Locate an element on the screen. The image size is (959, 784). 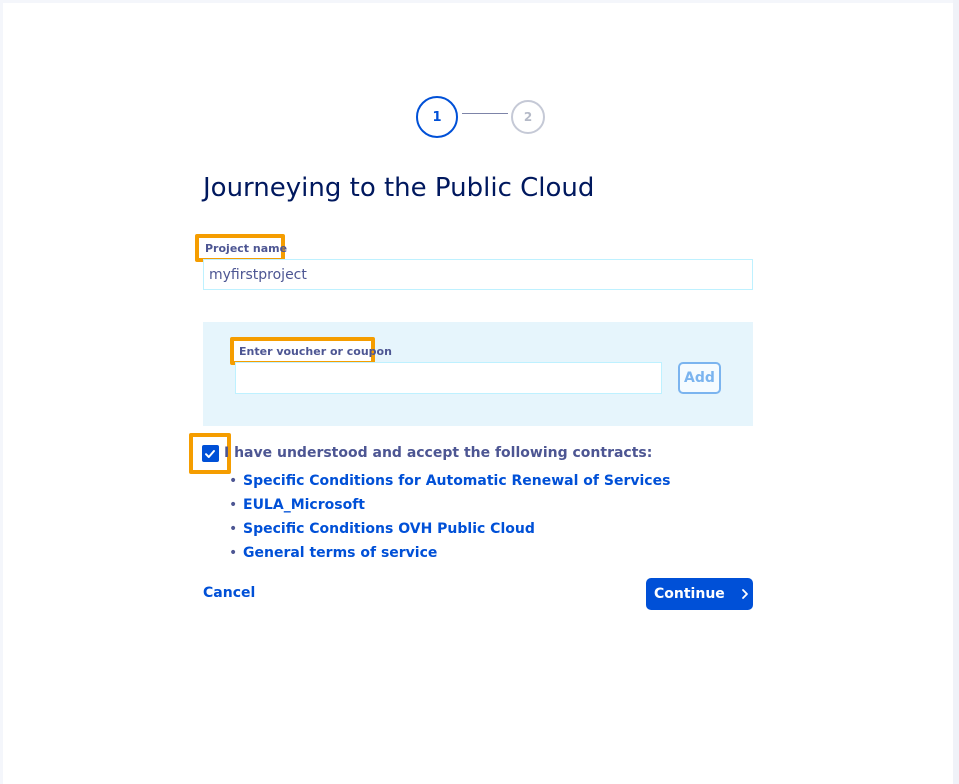
page-title: Journeying to the Public Cloud is located at coordinates (399, 188).